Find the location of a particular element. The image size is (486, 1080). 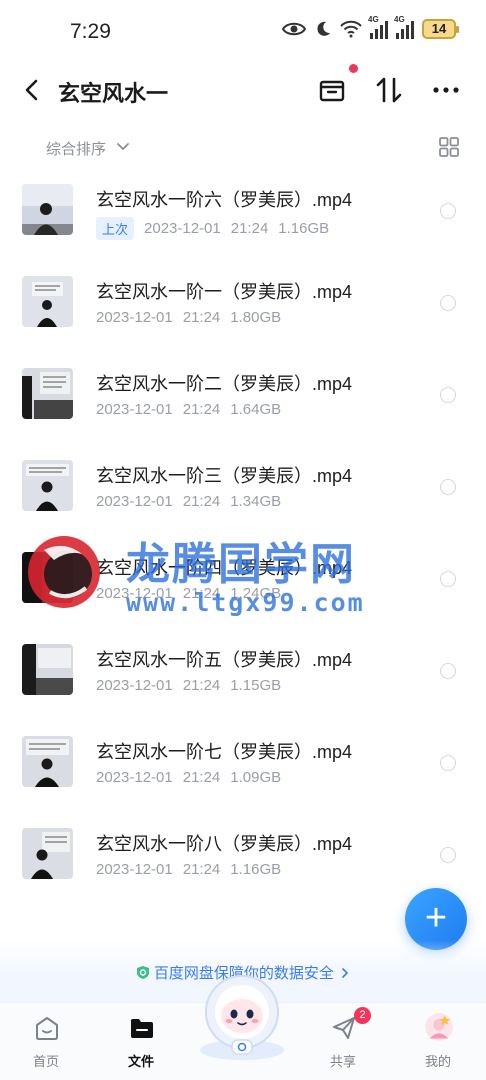

file-name: 玄空风水一阶二（罗美辰）.mp4 is located at coordinates (224, 384).